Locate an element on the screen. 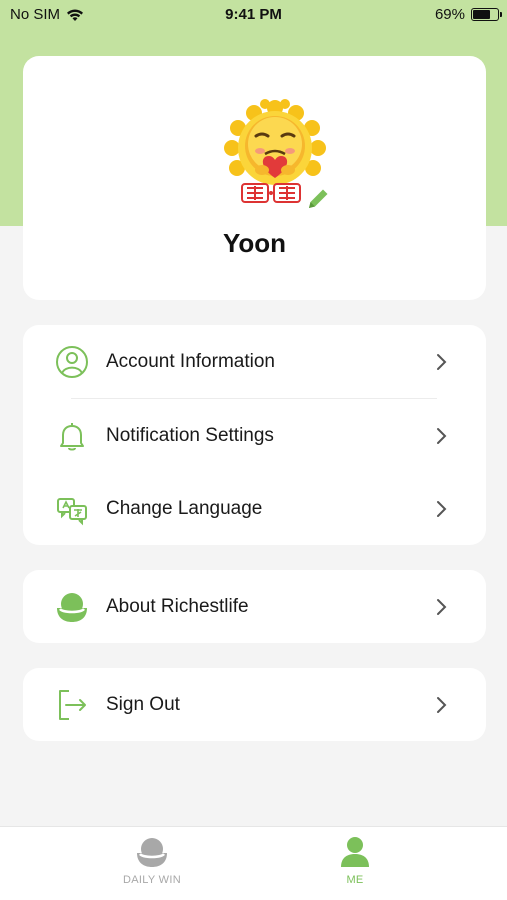 The width and height of the screenshot is (507, 900). tab-bar: DAILY WIN ME is located at coordinates (253, 863).